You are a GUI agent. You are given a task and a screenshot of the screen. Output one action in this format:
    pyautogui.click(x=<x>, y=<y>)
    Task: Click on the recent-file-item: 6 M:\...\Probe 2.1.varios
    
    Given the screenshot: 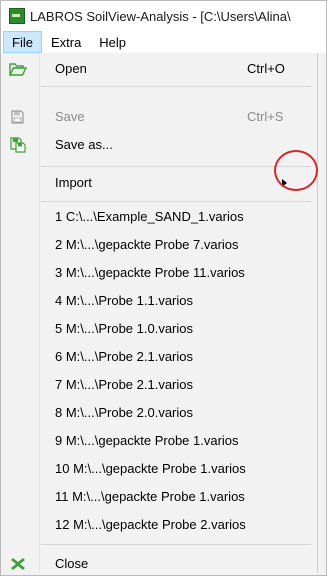 What is the action you would take?
    pyautogui.click(x=159, y=357)
    